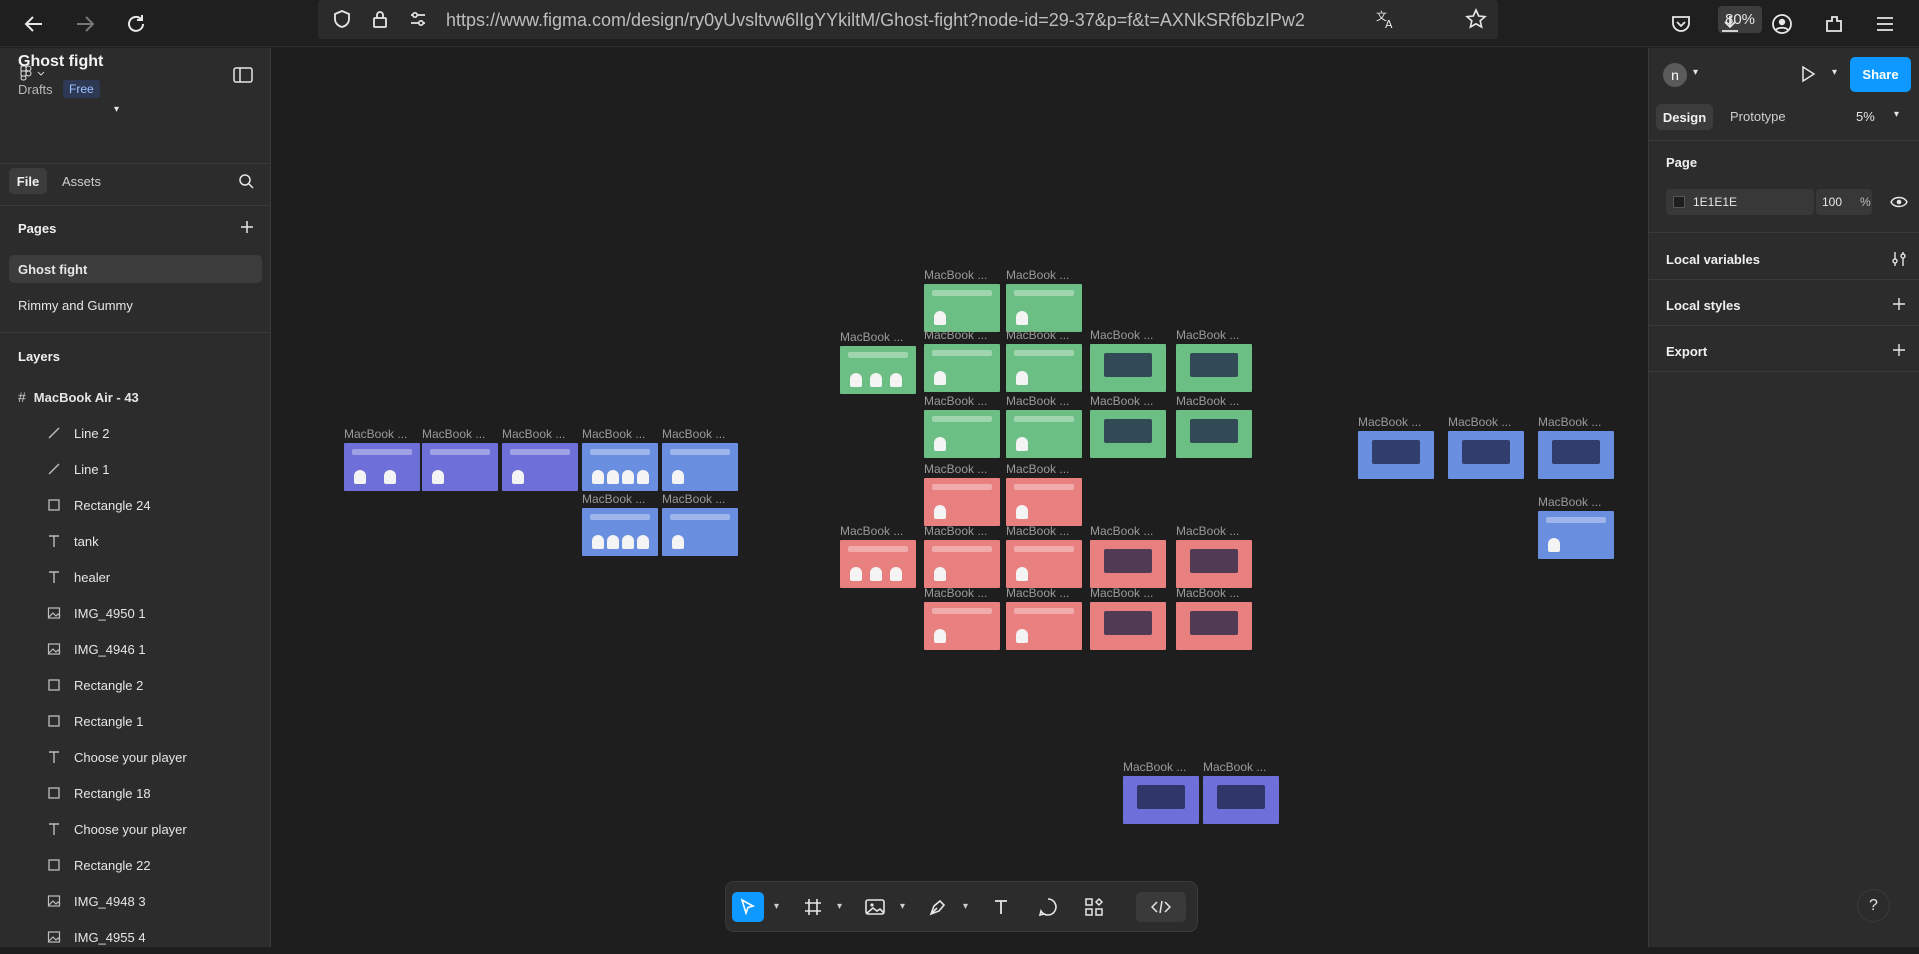  Describe the element at coordinates (135, 793) in the screenshot. I see `layer-row: Rectangle 18` at that location.